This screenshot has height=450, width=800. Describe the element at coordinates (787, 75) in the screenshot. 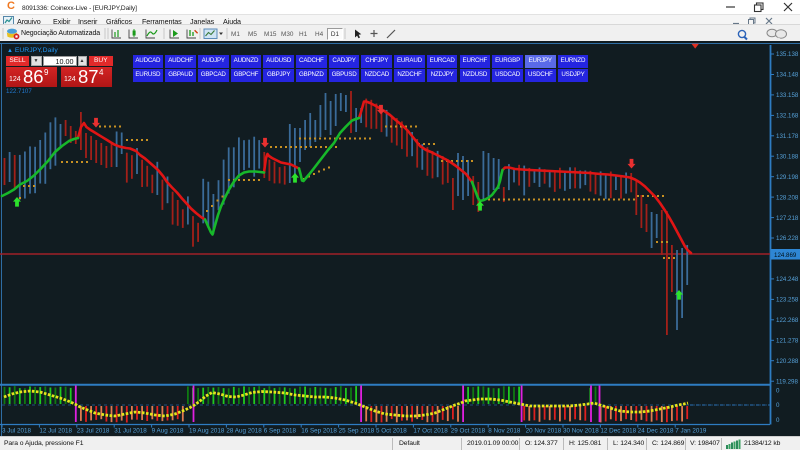

I see `svg-text: 134.148` at that location.